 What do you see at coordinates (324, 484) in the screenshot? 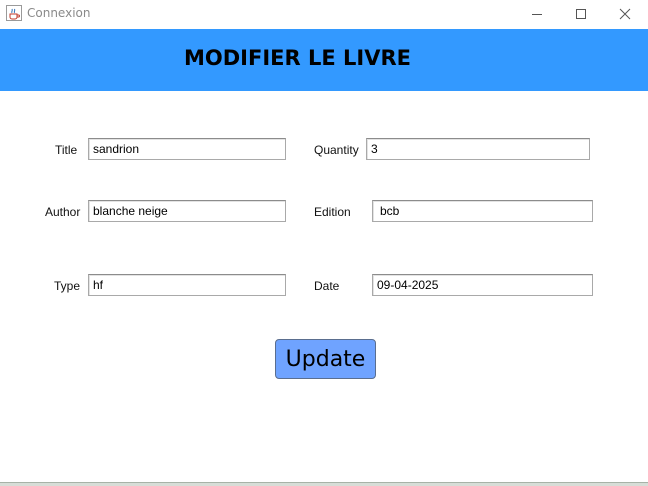
I see `window-bottom-edge` at bounding box center [324, 484].